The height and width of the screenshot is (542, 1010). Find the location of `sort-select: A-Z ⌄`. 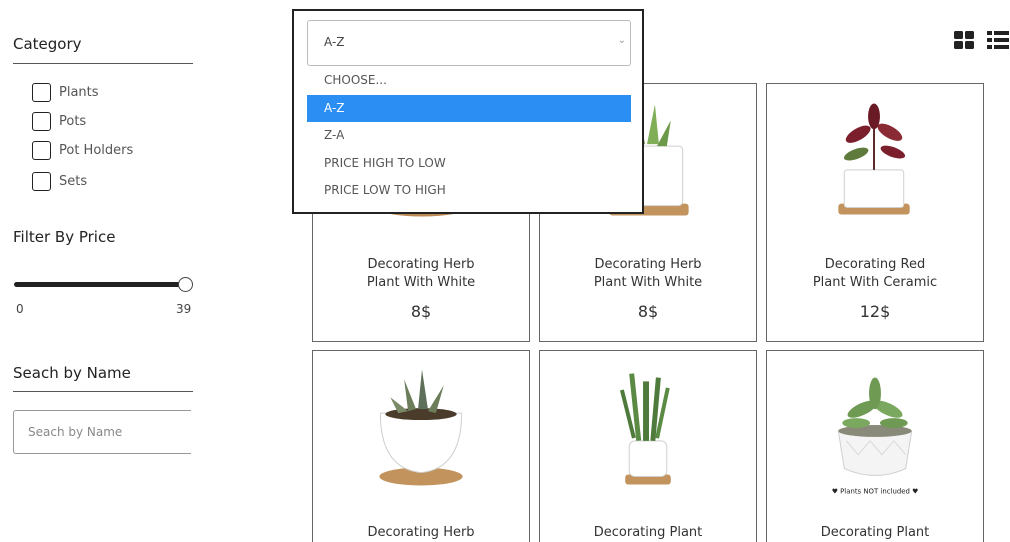

sort-select: A-Z ⌄ is located at coordinates (469, 43).